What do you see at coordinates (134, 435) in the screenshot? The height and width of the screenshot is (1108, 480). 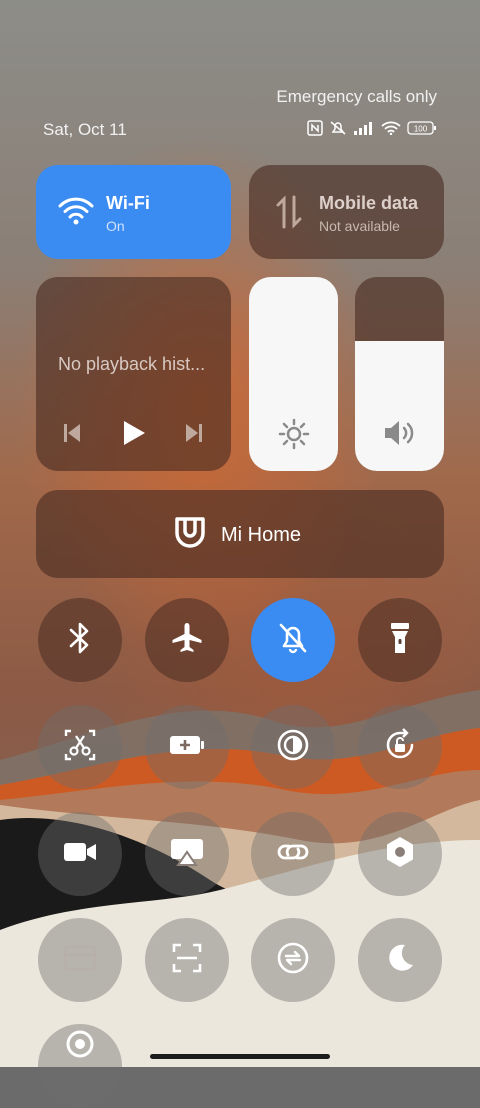 I see `play-icon` at bounding box center [134, 435].